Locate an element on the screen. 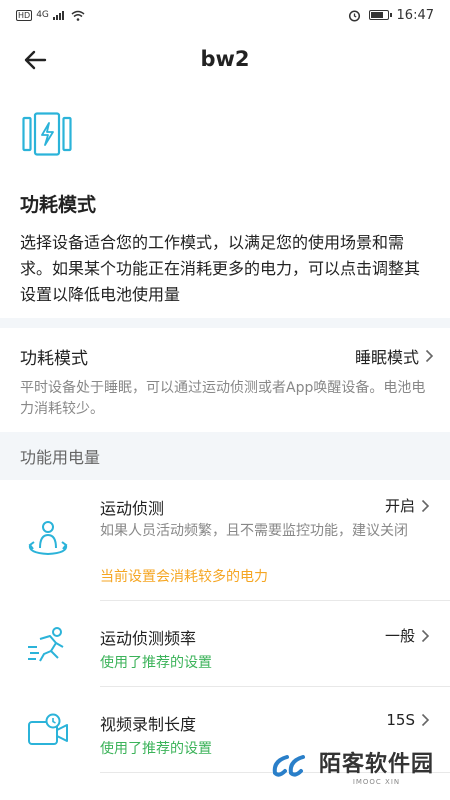  feature-value-wrap: 一般 is located at coordinates (407, 635).